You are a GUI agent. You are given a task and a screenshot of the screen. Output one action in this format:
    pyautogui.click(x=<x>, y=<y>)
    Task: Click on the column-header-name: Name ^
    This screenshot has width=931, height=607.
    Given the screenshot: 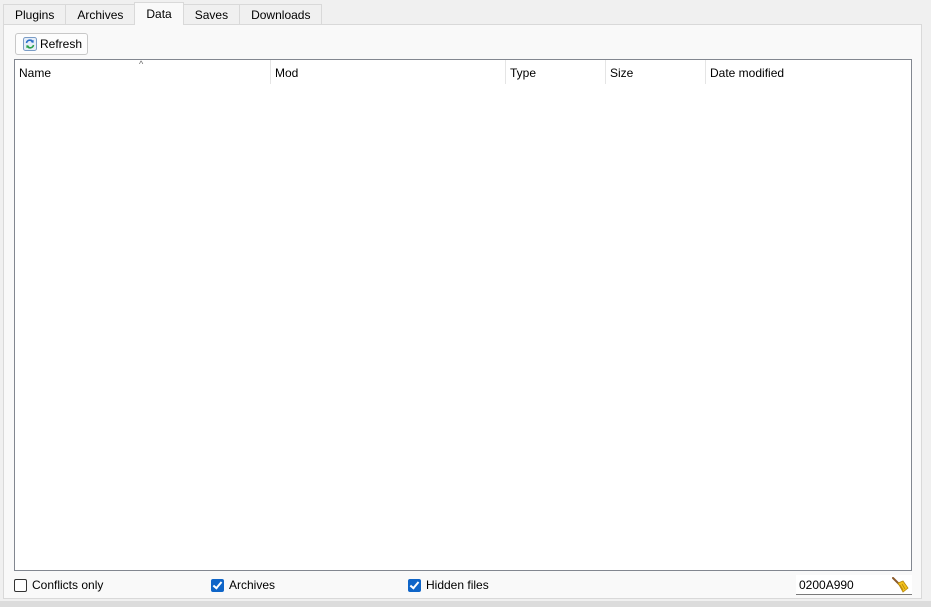 What is the action you would take?
    pyautogui.click(x=143, y=71)
    